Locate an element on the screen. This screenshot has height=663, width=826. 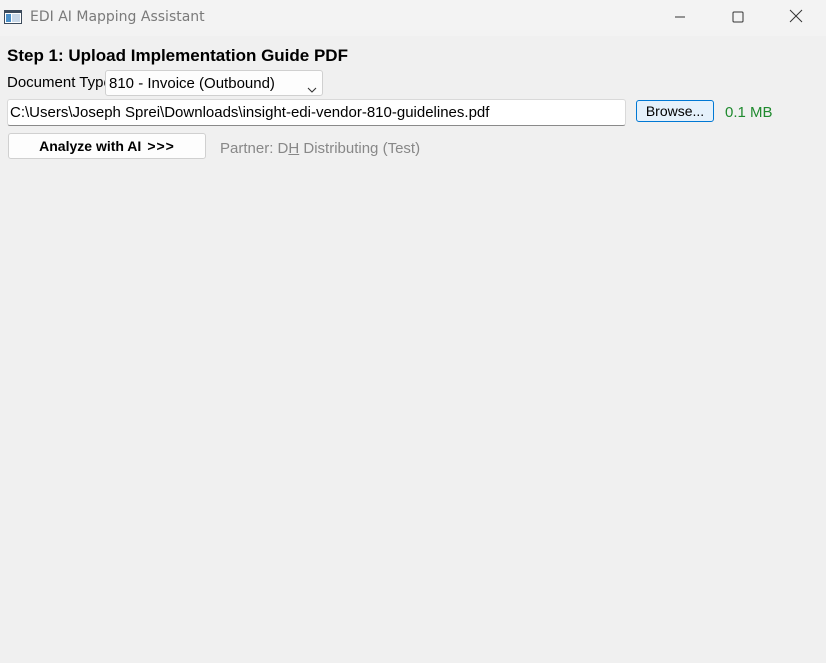
analyze-button-label: Analyze with AI is located at coordinates (90, 146).